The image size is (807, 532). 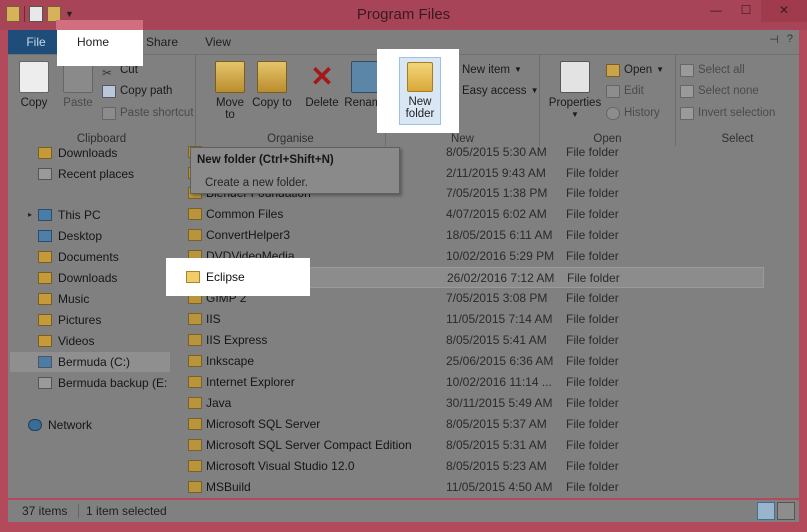 What do you see at coordinates (716, 11) in the screenshot?
I see `minimize-button: —` at bounding box center [716, 11].